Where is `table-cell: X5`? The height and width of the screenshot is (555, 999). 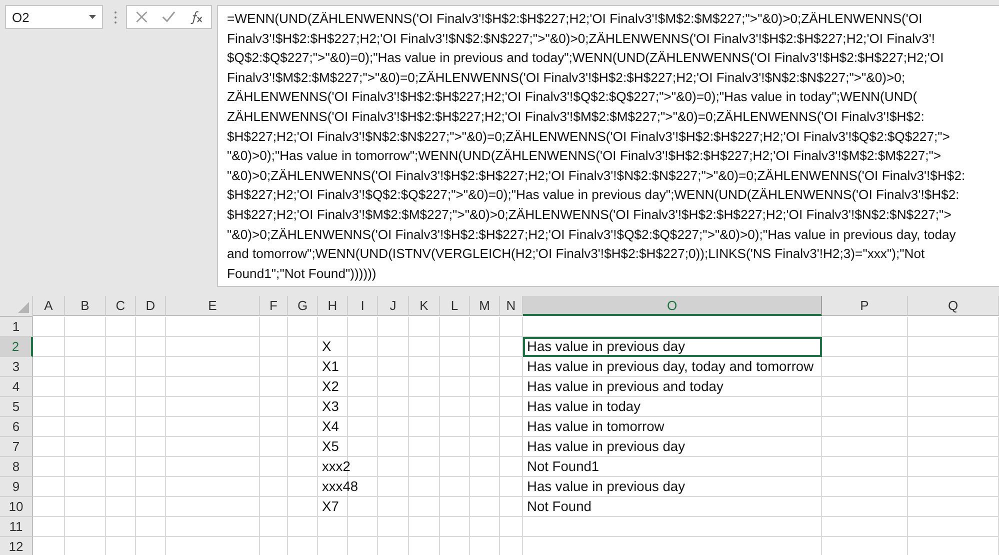 table-cell: X5 is located at coordinates (348, 447).